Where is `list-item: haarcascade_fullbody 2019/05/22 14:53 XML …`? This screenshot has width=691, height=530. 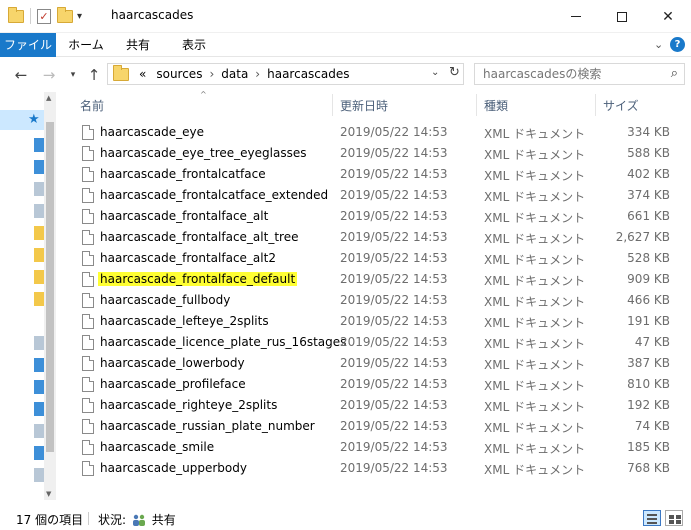
list-item: haarcascade_fullbody 2019/05/22 14:53 XML … is located at coordinates (374, 300).